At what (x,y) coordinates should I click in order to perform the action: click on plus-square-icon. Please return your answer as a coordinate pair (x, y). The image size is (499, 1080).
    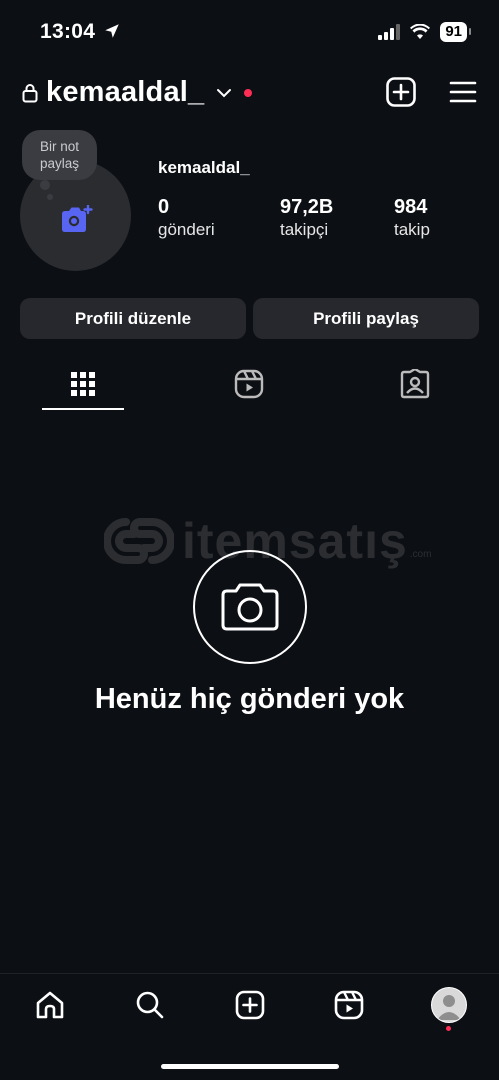
    Looking at the image, I should click on (401, 92).